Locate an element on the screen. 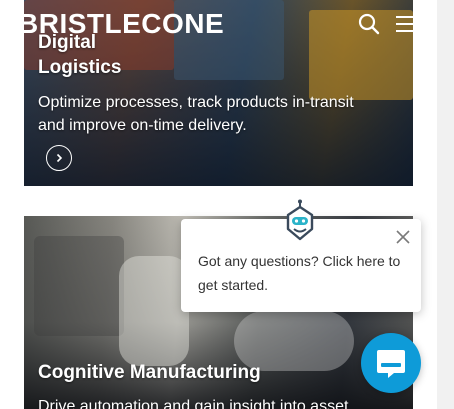 This screenshot has height=409, width=454. bristlecone-logo: BRISTLECONE is located at coordinates (121, 24).